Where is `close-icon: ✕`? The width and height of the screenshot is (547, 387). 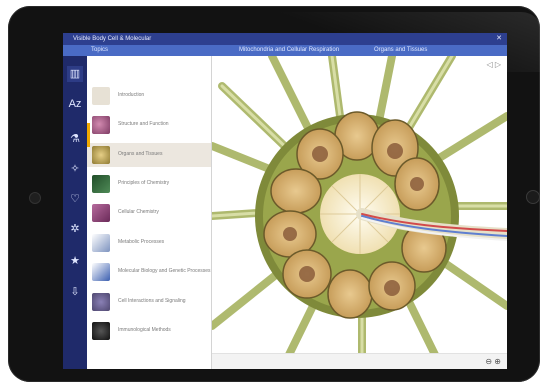 close-icon: ✕ is located at coordinates (499, 39).